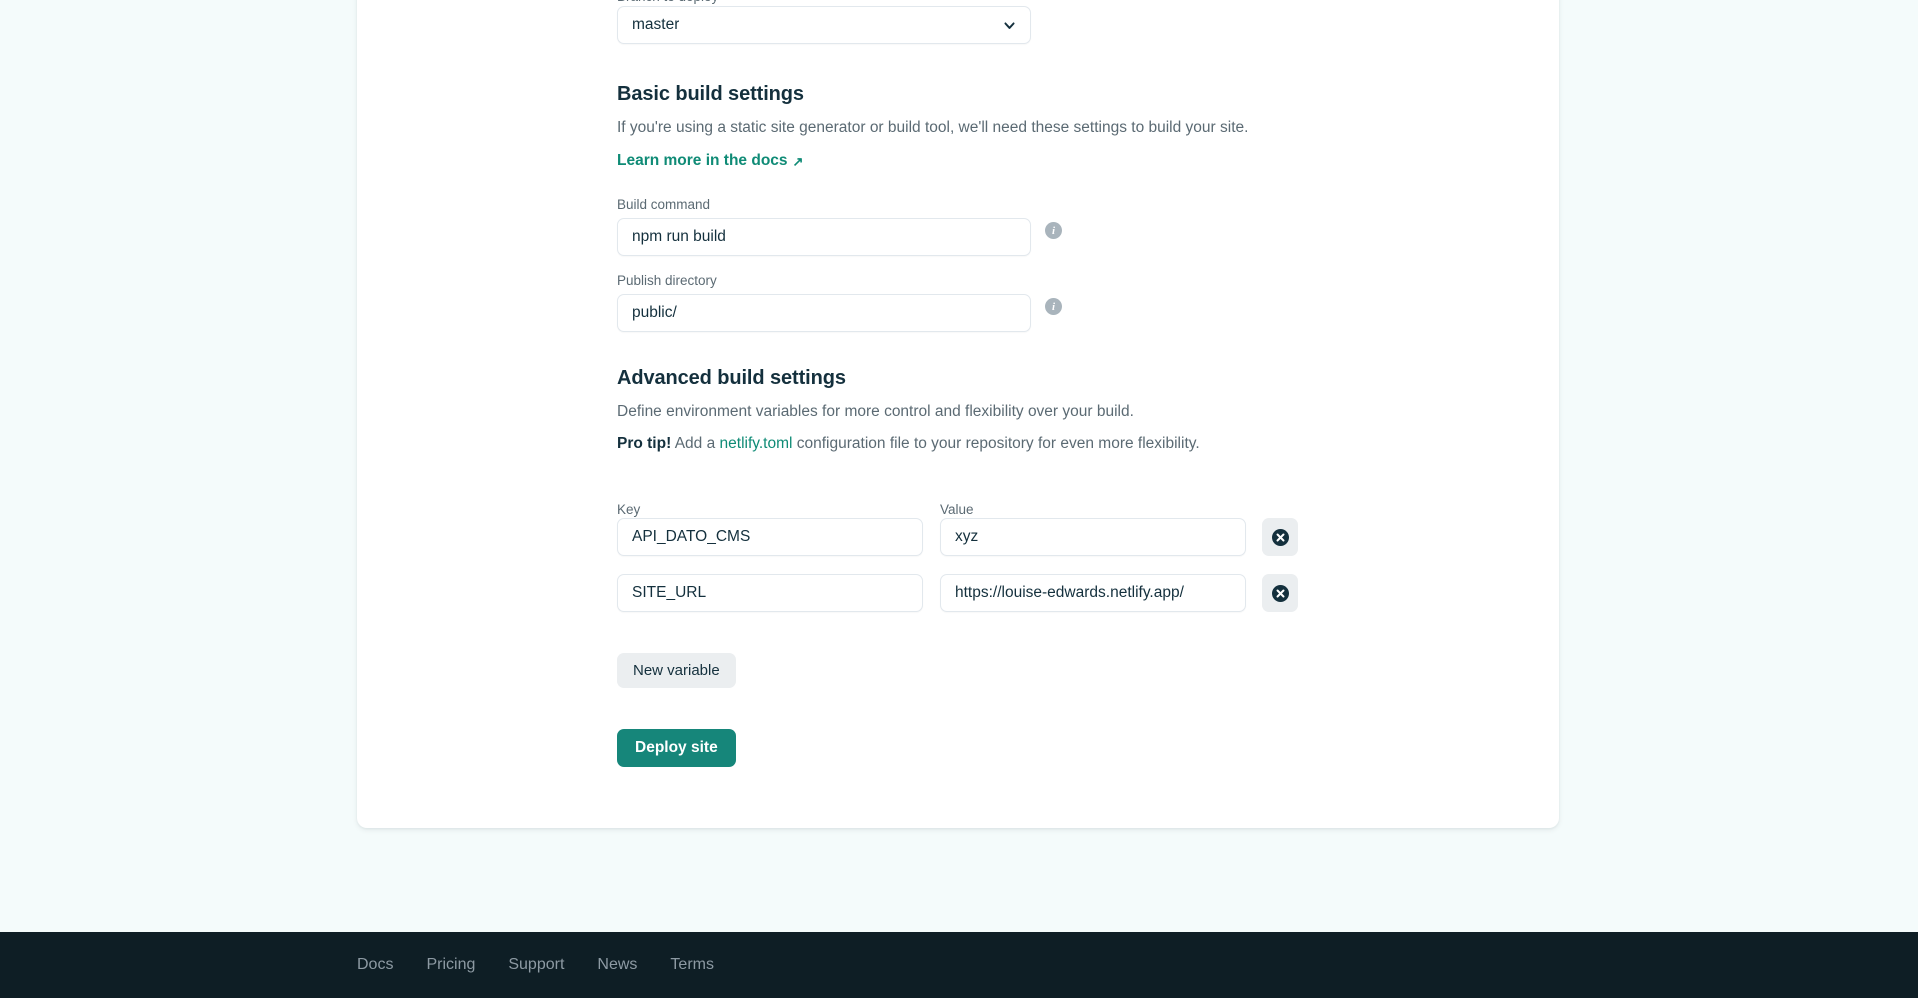  What do you see at coordinates (679, 236) in the screenshot?
I see `build-command-value: npm run build` at bounding box center [679, 236].